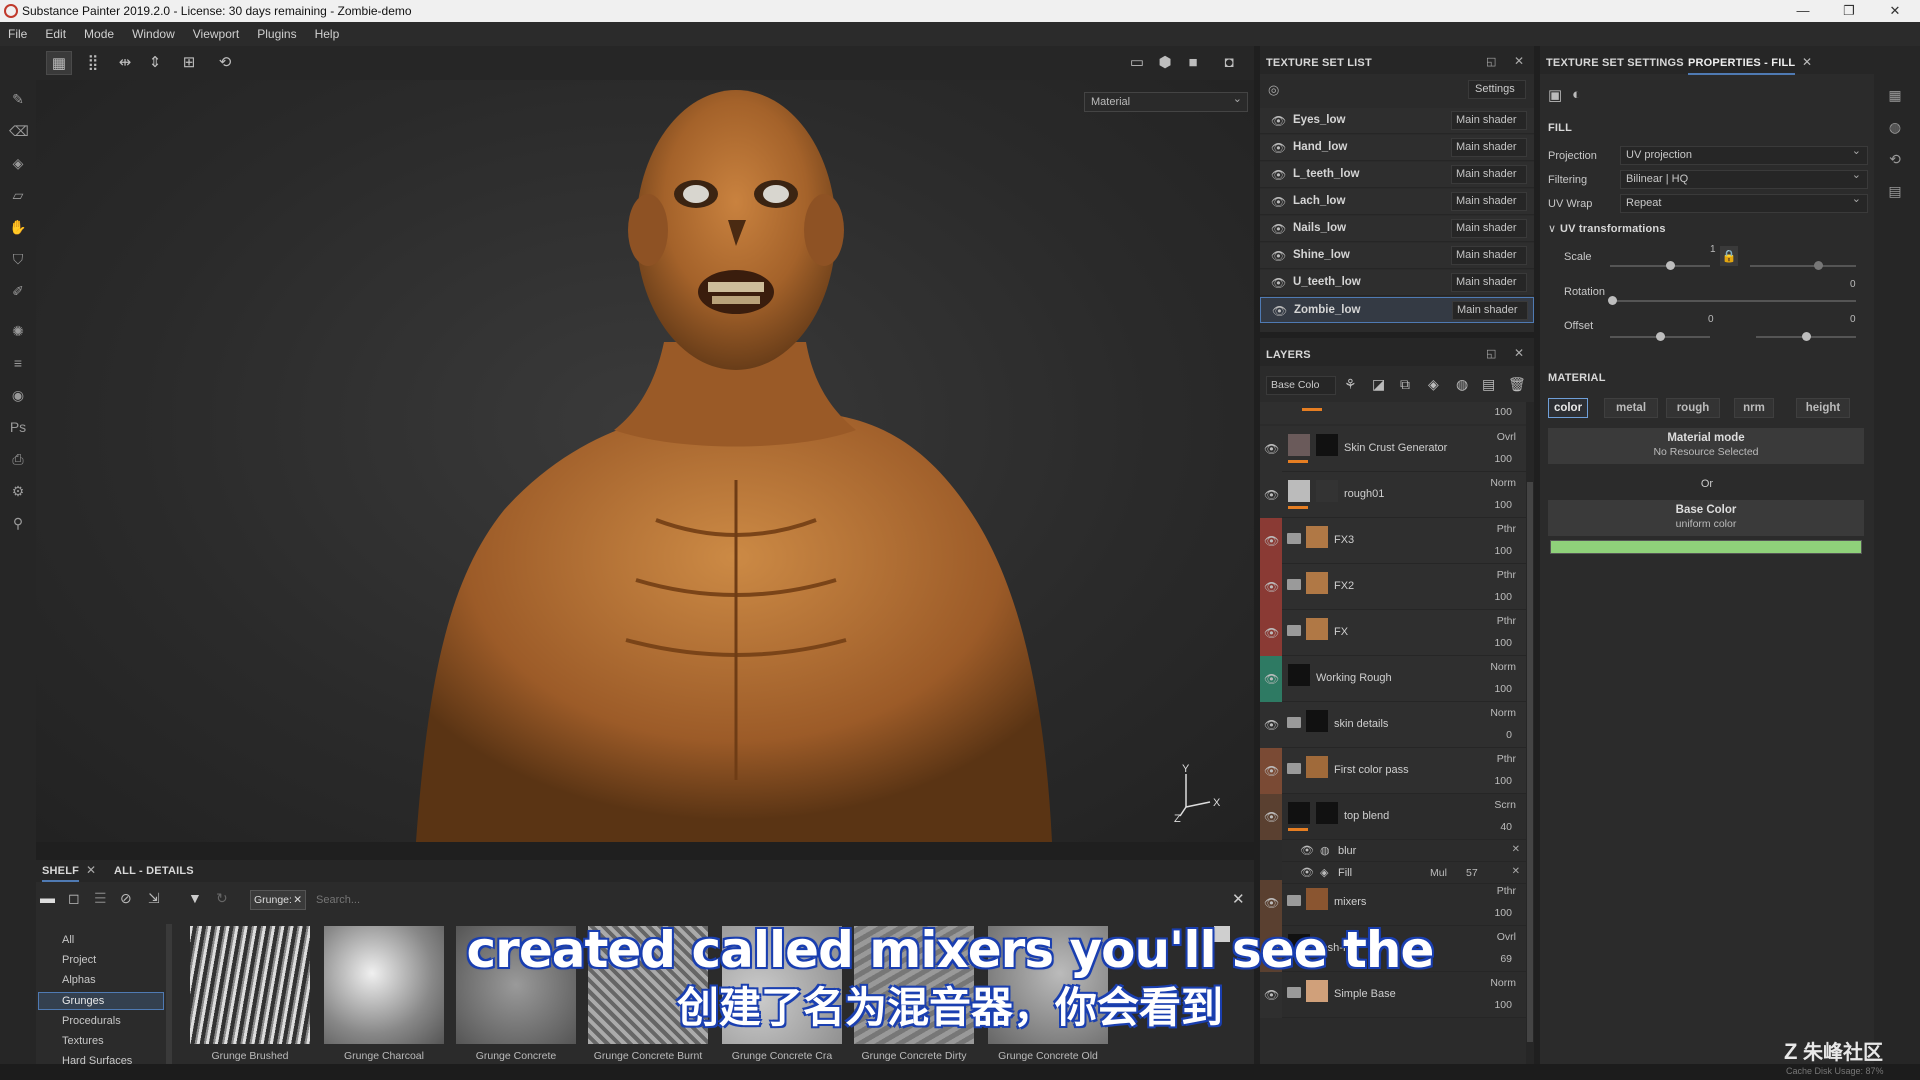  Describe the element at coordinates (19, 131) in the screenshot. I see `eraser-icon: ⌫` at that location.